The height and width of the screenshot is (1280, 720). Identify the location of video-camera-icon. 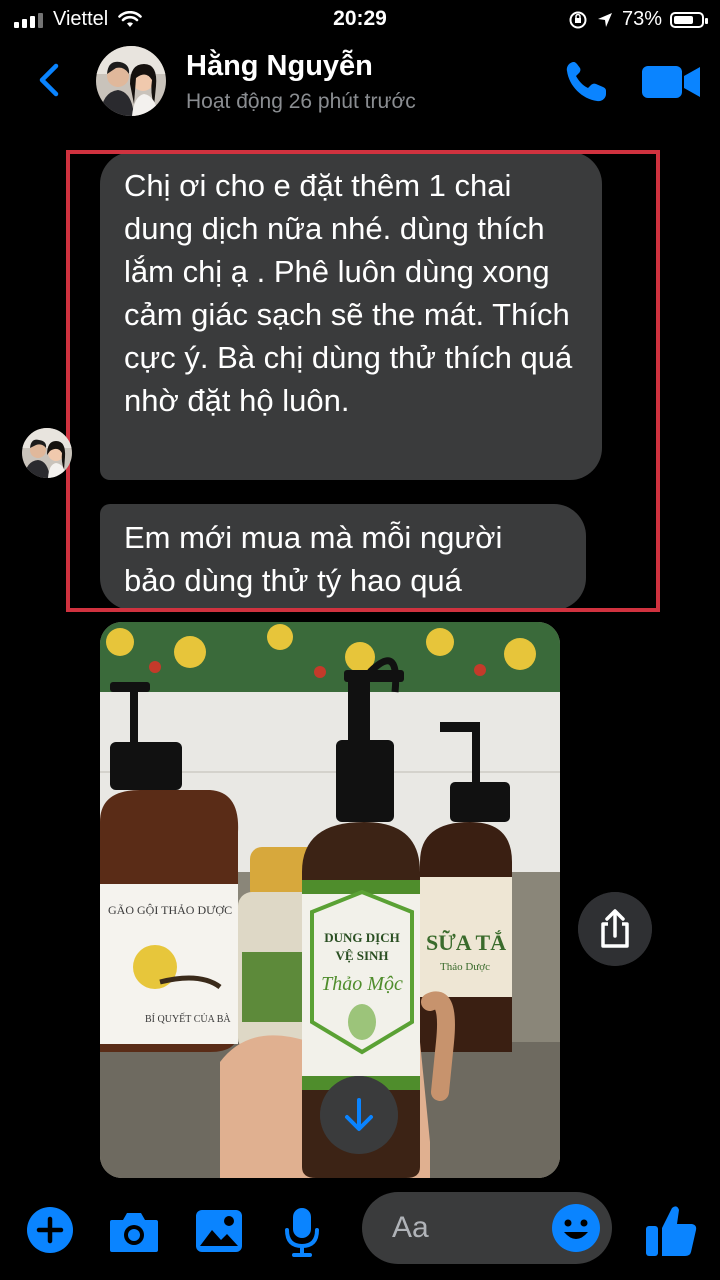
(671, 82).